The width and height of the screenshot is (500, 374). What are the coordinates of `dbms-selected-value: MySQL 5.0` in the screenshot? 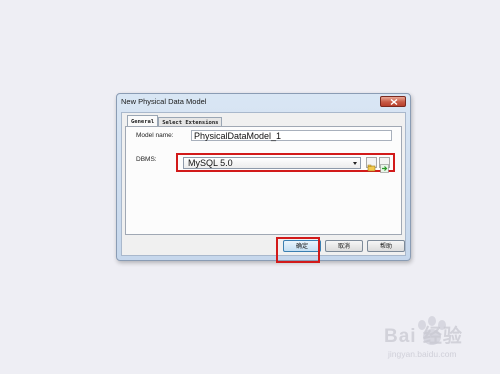 It's located at (210, 163).